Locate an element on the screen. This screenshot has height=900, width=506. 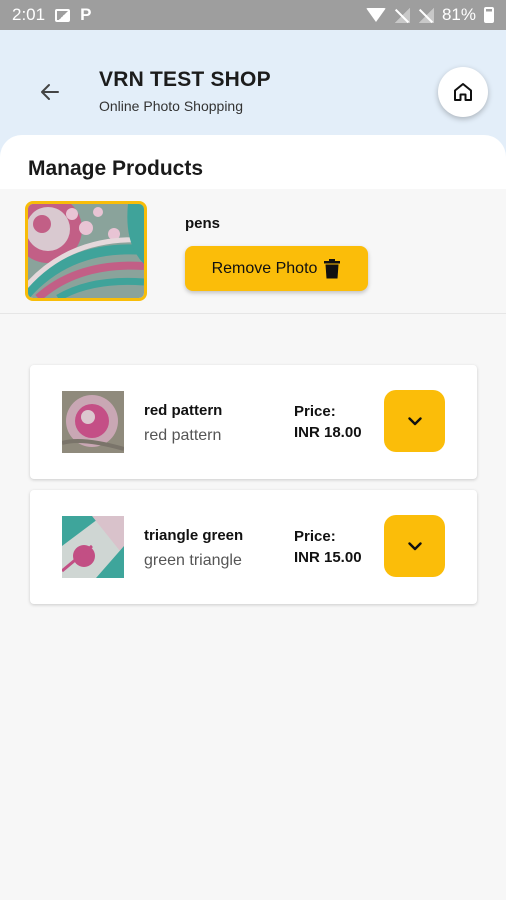
remove-photo-button: Remove Photo is located at coordinates (276, 268).